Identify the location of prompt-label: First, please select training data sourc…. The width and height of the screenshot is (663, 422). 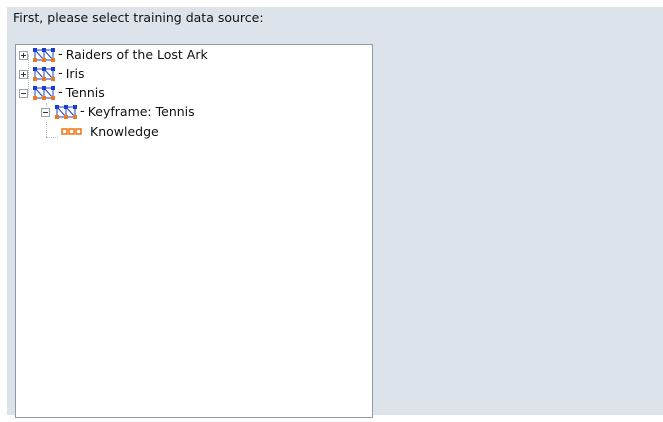
(138, 17).